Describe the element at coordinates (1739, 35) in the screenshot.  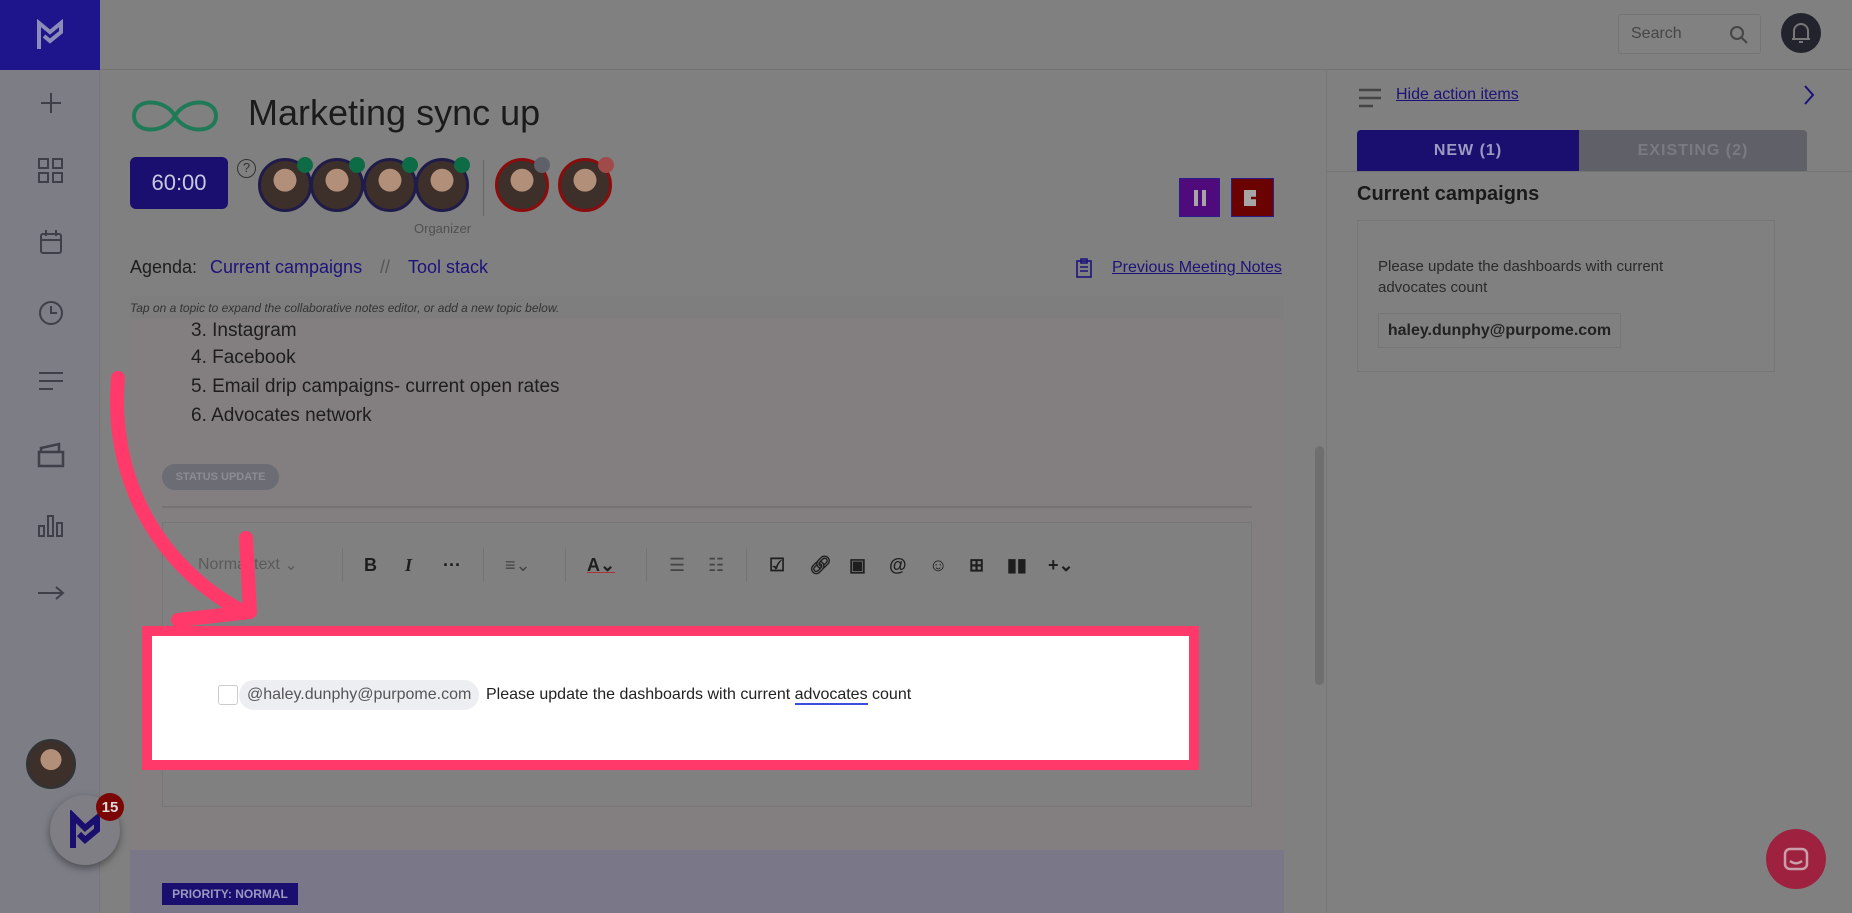
I see `search-icon` at that location.